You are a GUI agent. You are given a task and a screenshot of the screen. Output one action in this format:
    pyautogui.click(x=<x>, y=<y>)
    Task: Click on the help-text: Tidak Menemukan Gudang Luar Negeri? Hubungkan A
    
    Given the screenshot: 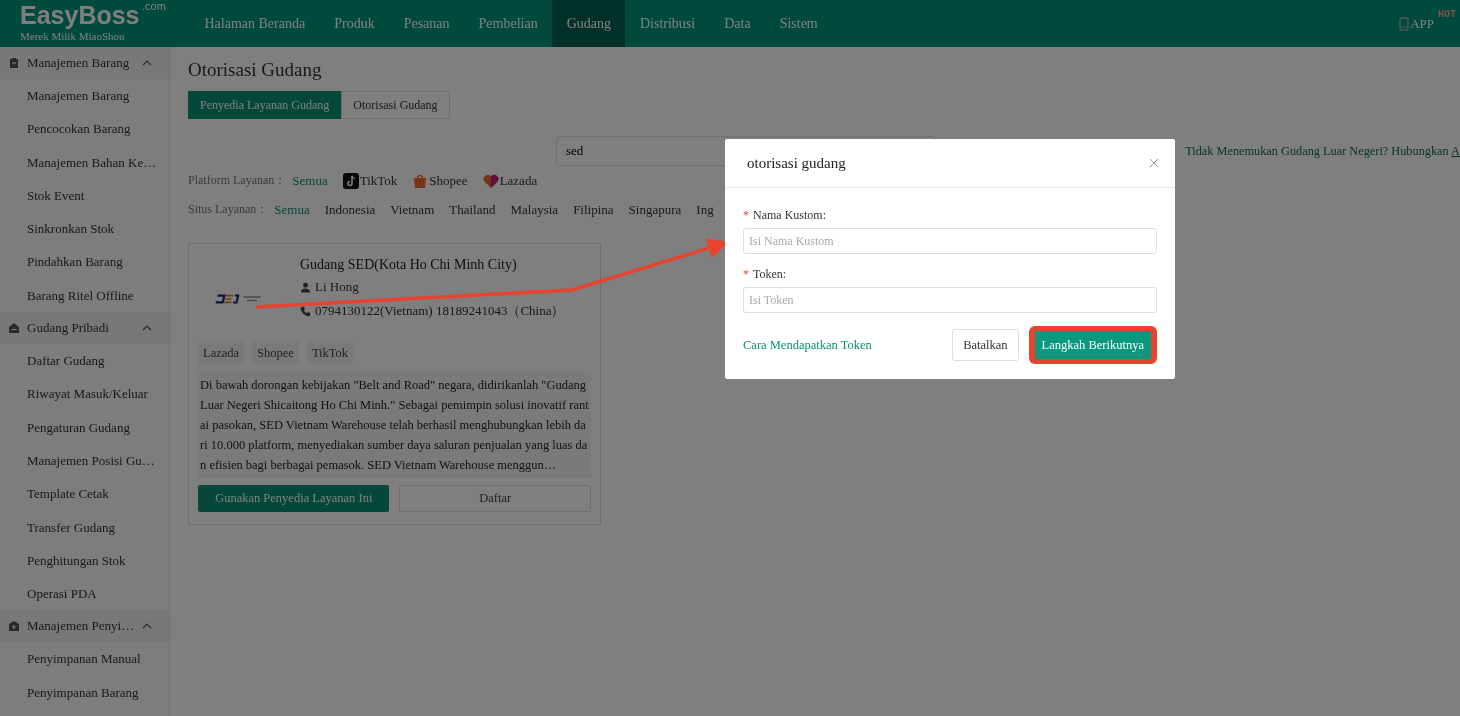 What is the action you would take?
    pyautogui.click(x=1322, y=151)
    